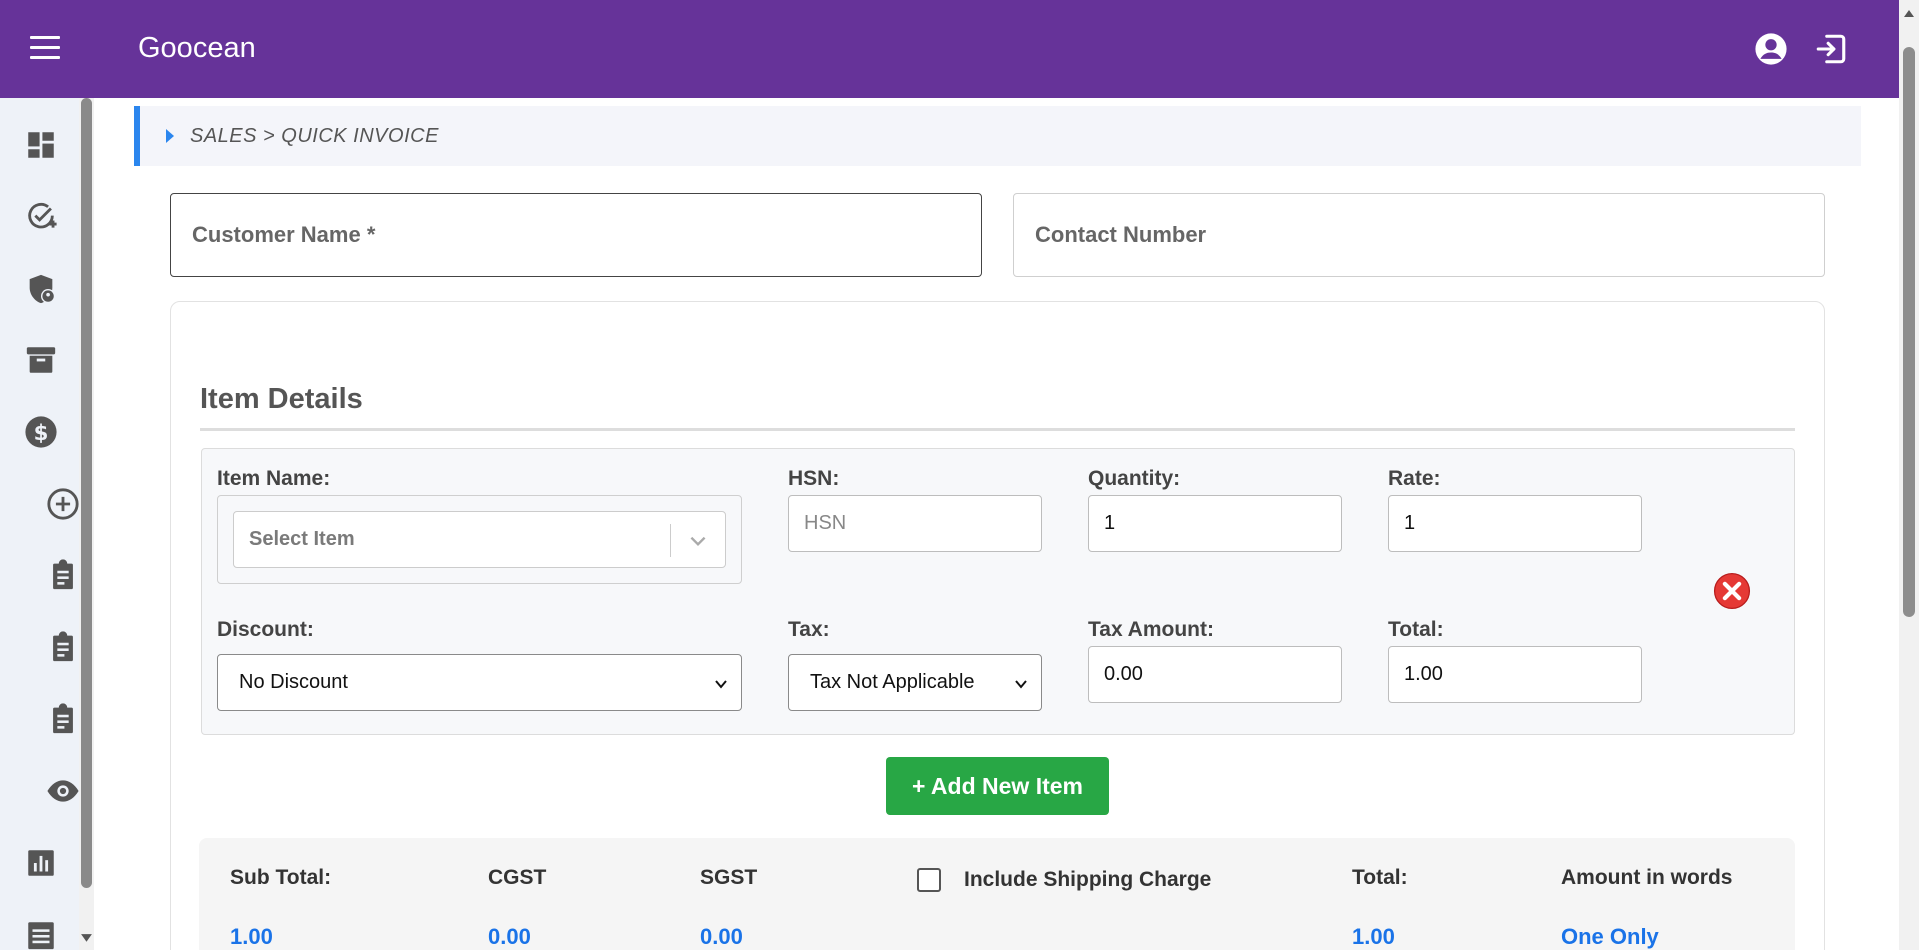 The width and height of the screenshot is (1919, 950). I want to click on item-select-placeholder: Select Item, so click(302, 539).